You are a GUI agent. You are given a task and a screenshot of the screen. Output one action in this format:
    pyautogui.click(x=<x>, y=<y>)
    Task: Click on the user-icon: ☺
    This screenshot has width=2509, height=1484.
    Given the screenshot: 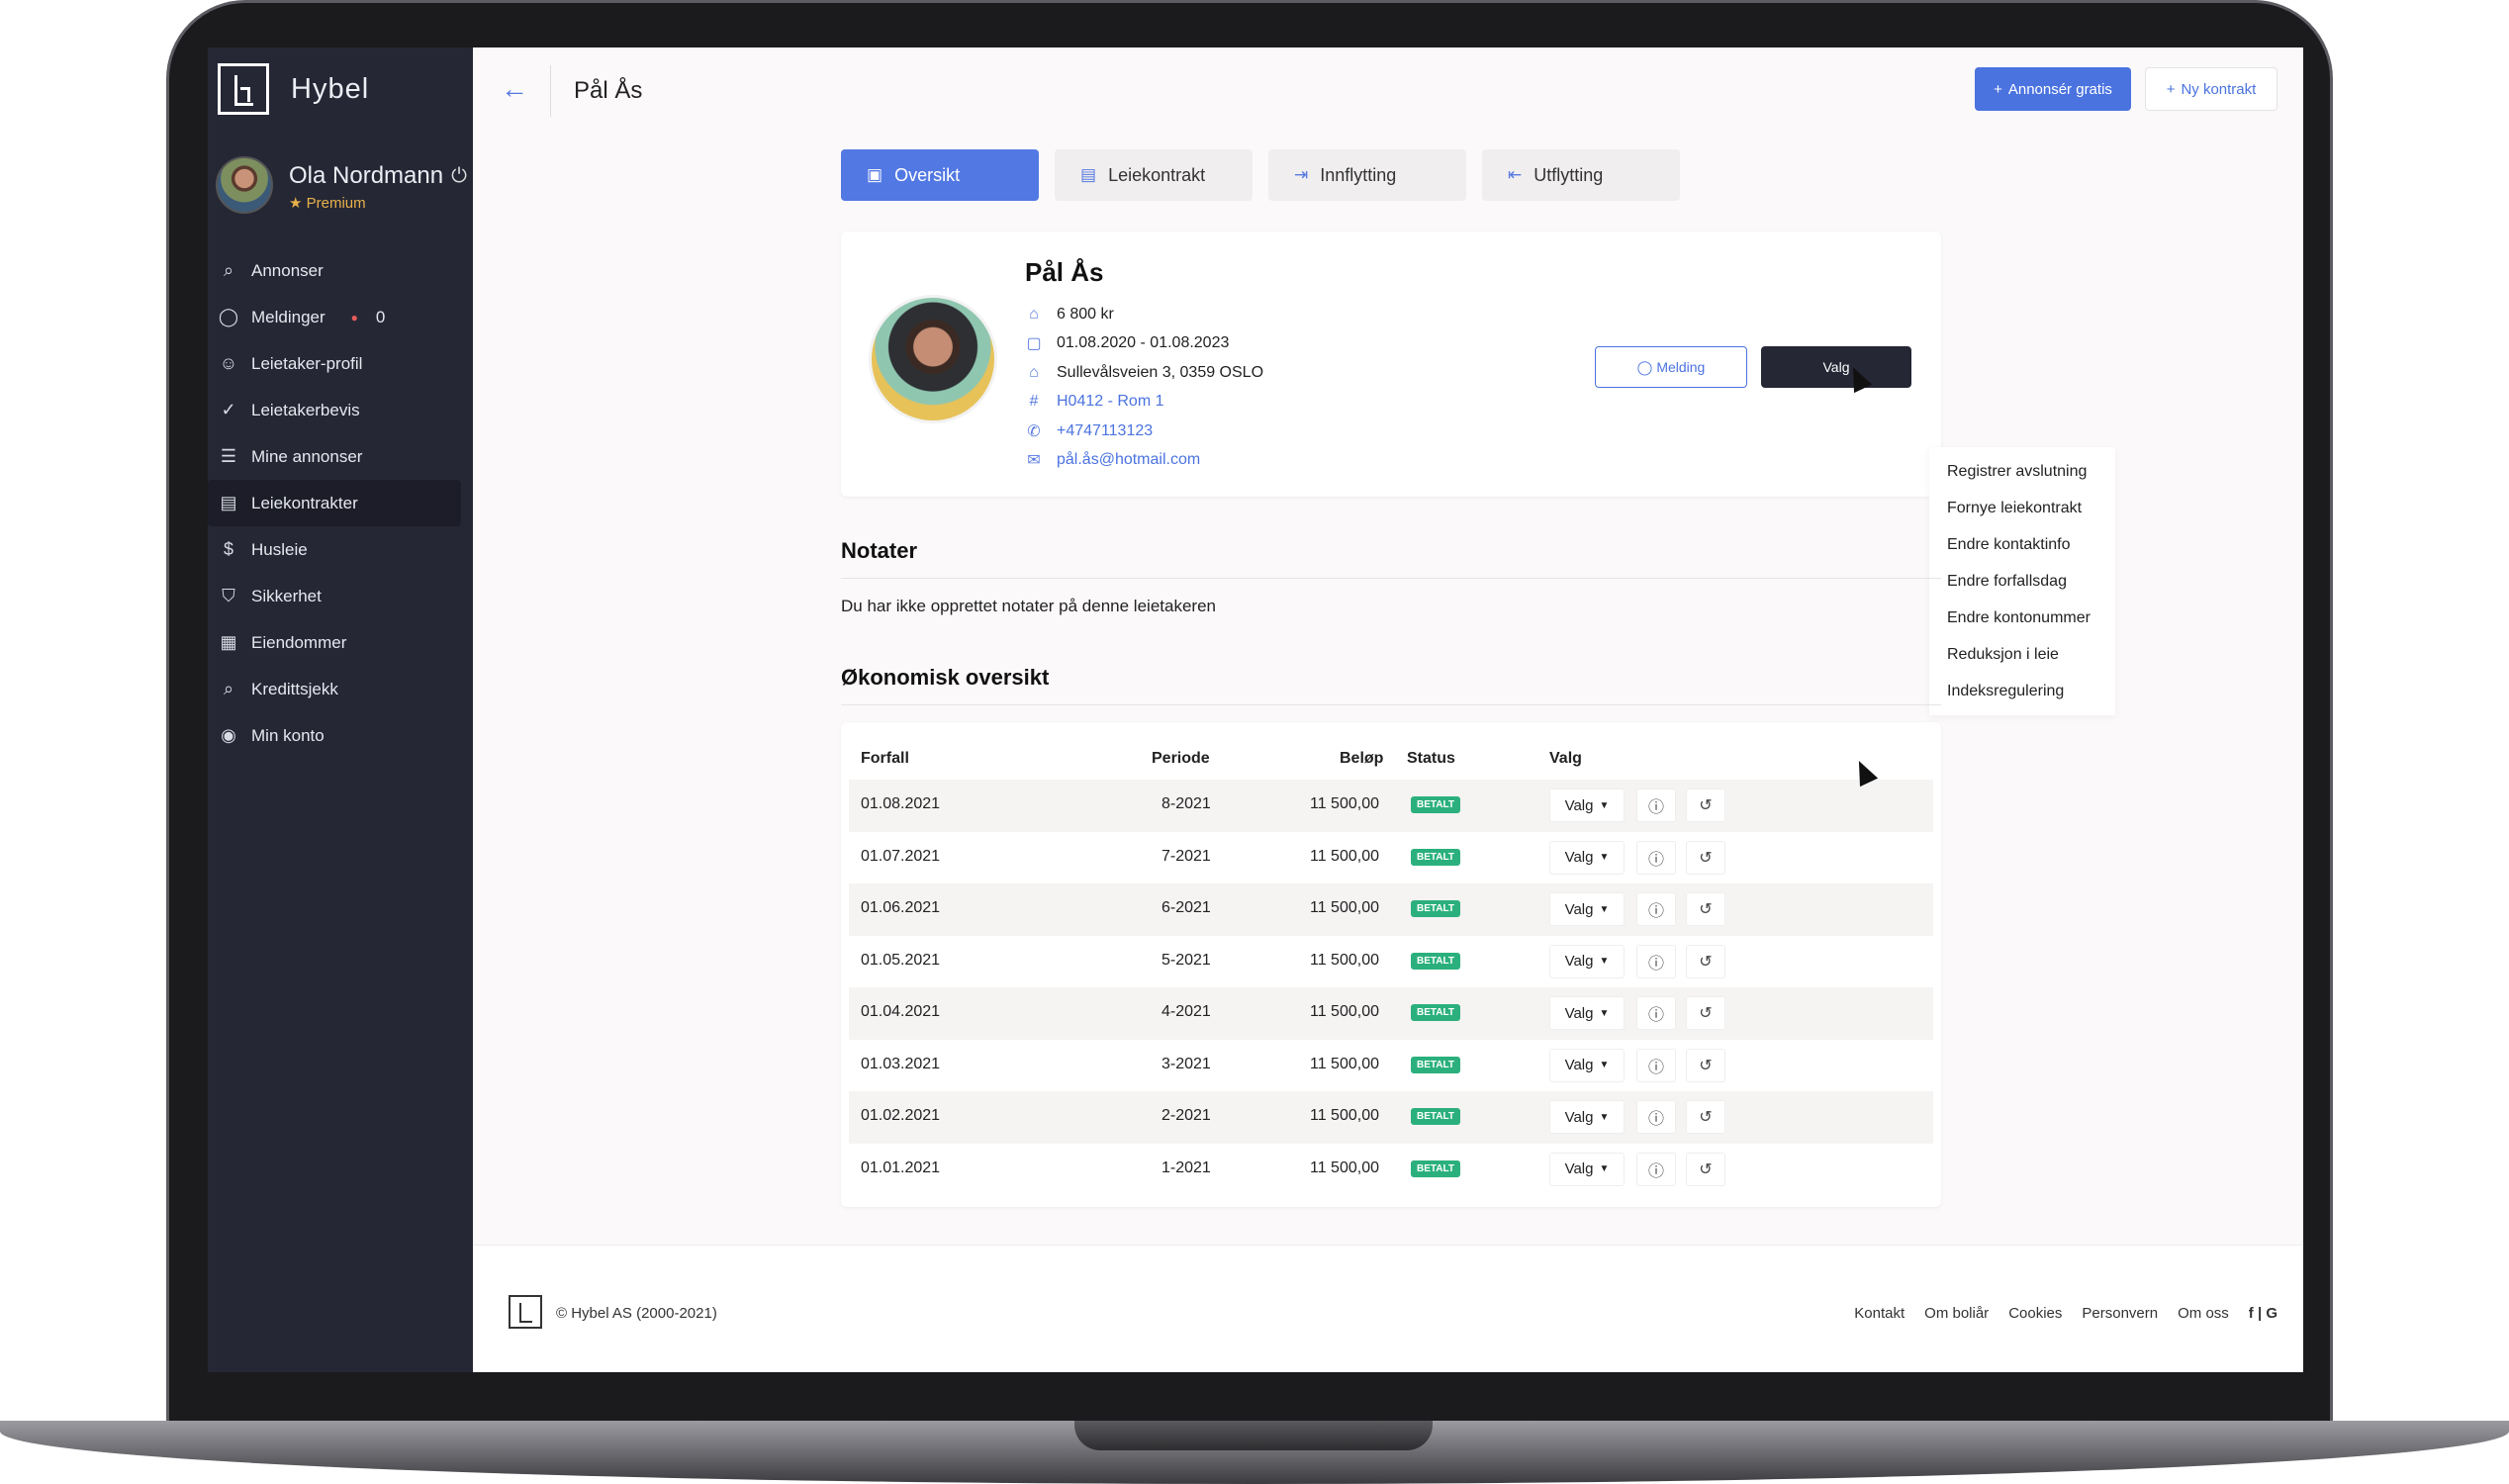 What is the action you would take?
    pyautogui.click(x=228, y=363)
    